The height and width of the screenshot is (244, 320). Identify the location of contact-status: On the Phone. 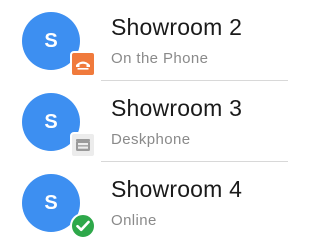
(160, 58).